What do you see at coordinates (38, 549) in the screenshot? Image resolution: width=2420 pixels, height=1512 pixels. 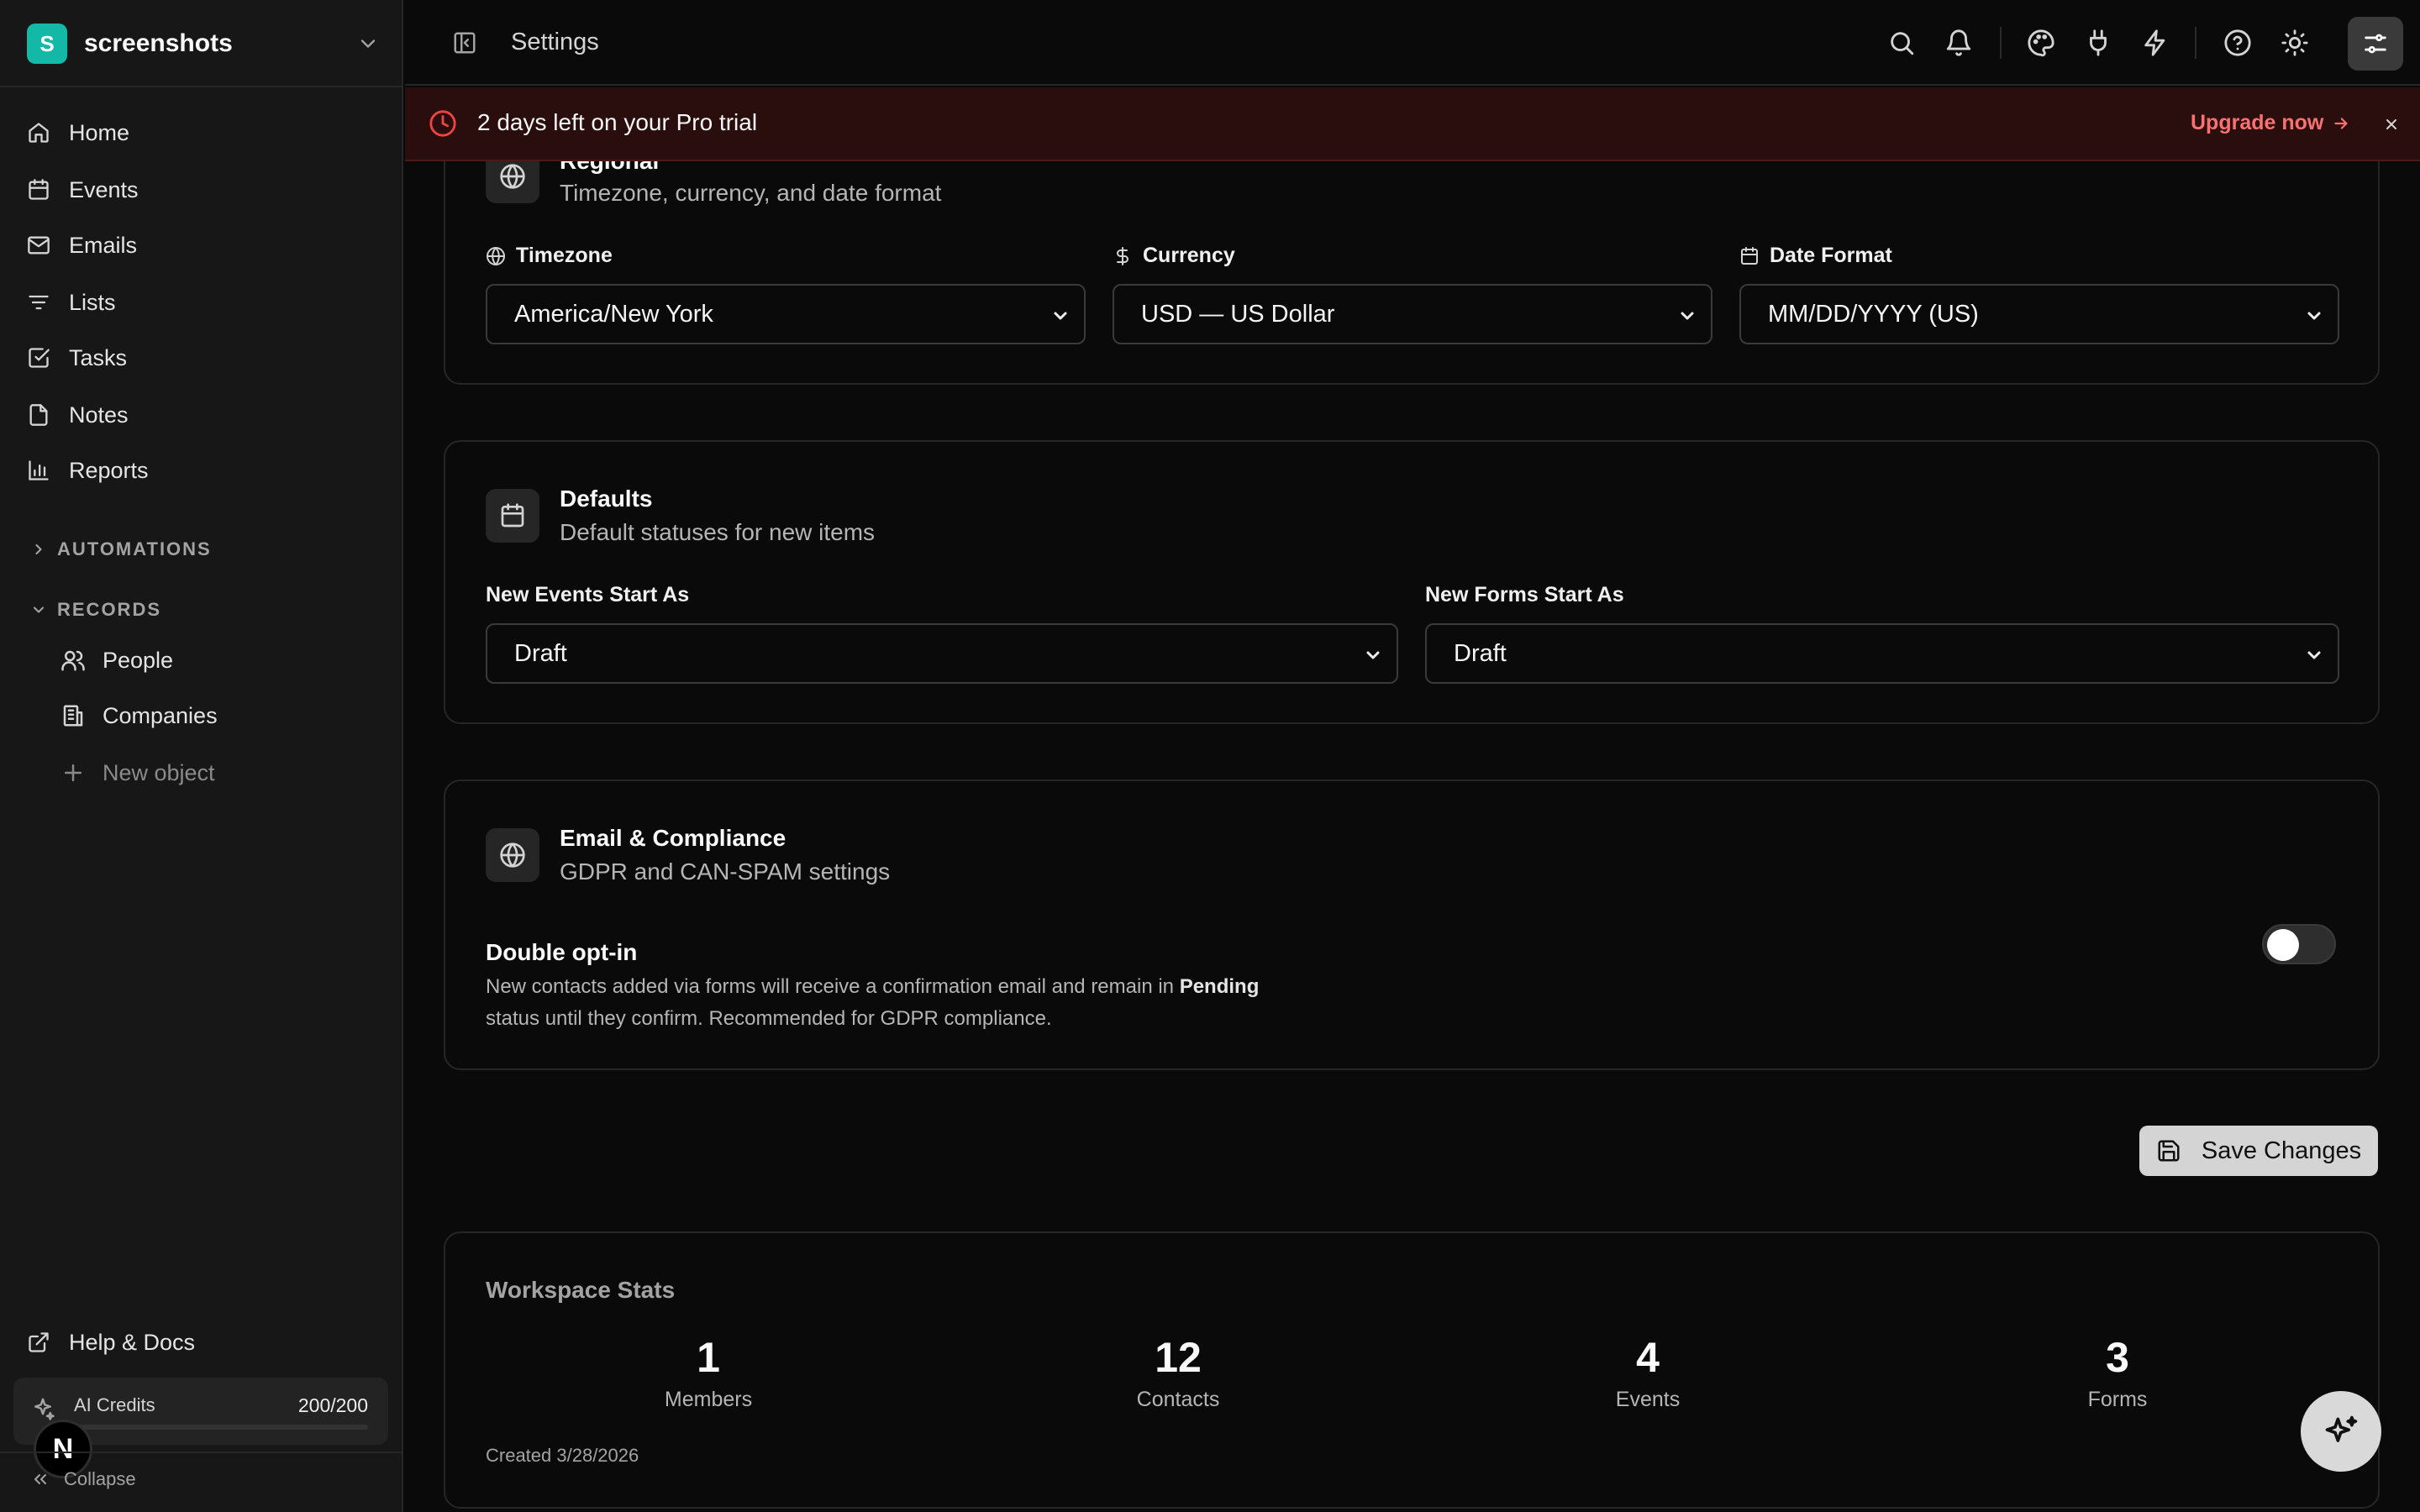 I see `chevron-right-icon` at bounding box center [38, 549].